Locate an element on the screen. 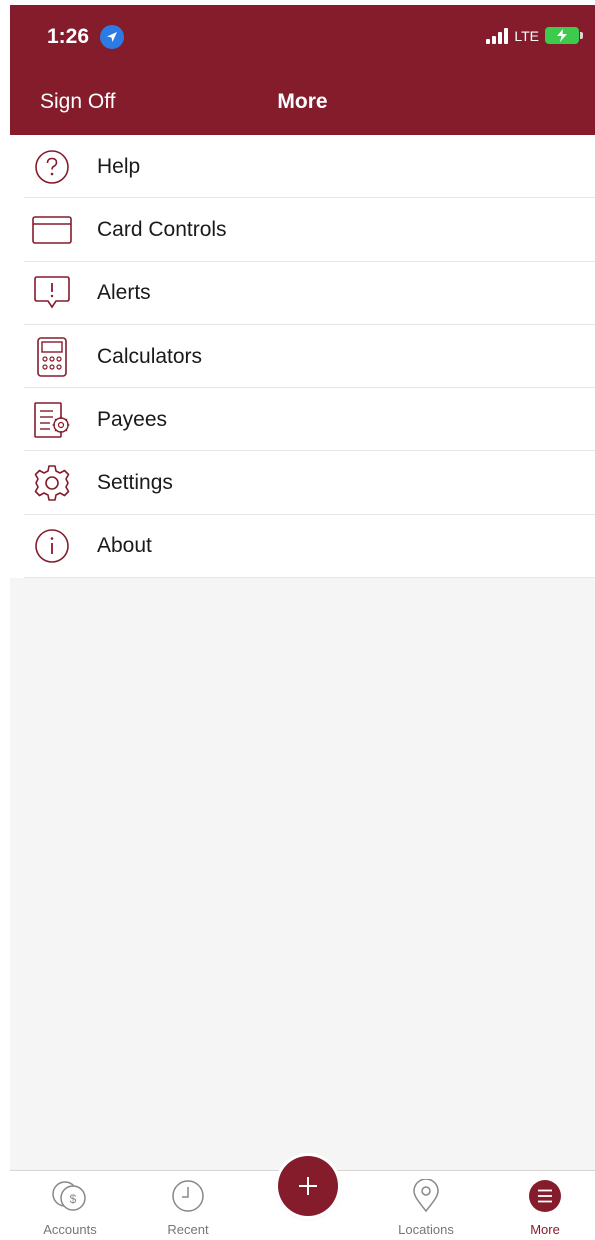 This screenshot has height=1240, width=595. location-pin-icon is located at coordinates (426, 1198).